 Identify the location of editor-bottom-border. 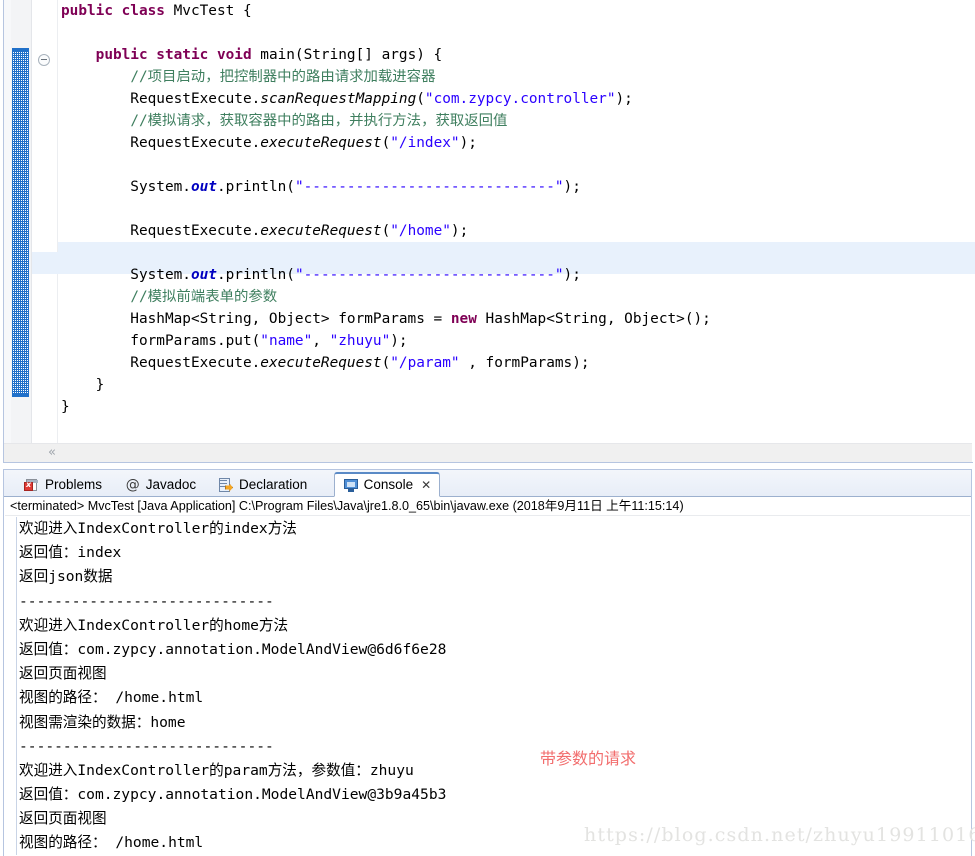
(488, 462).